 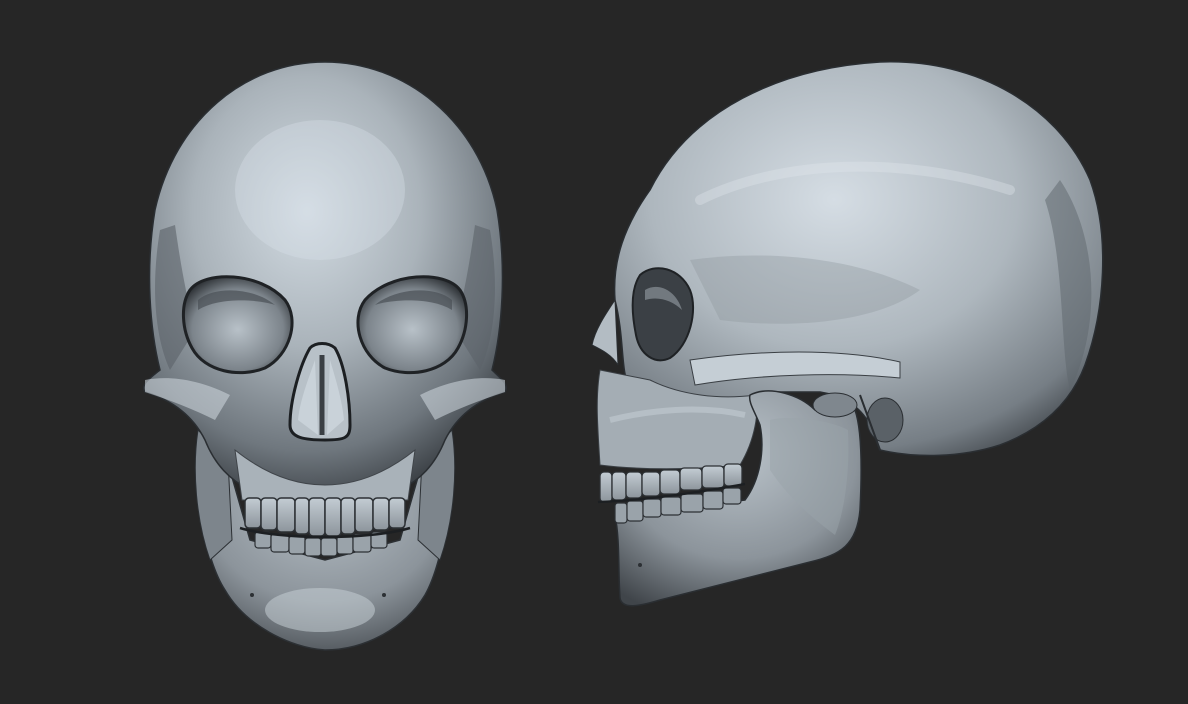 I want to click on front-upper-teeth, so click(x=325, y=517).